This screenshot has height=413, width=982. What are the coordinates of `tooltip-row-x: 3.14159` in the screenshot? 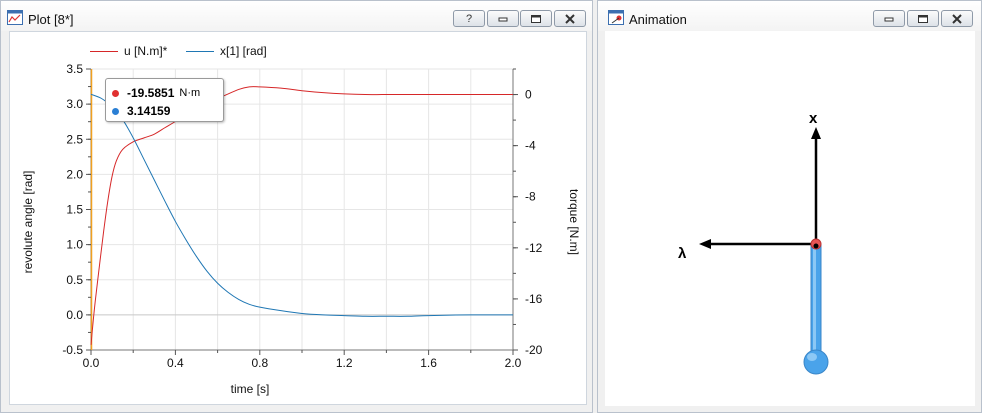 It's located at (141, 111).